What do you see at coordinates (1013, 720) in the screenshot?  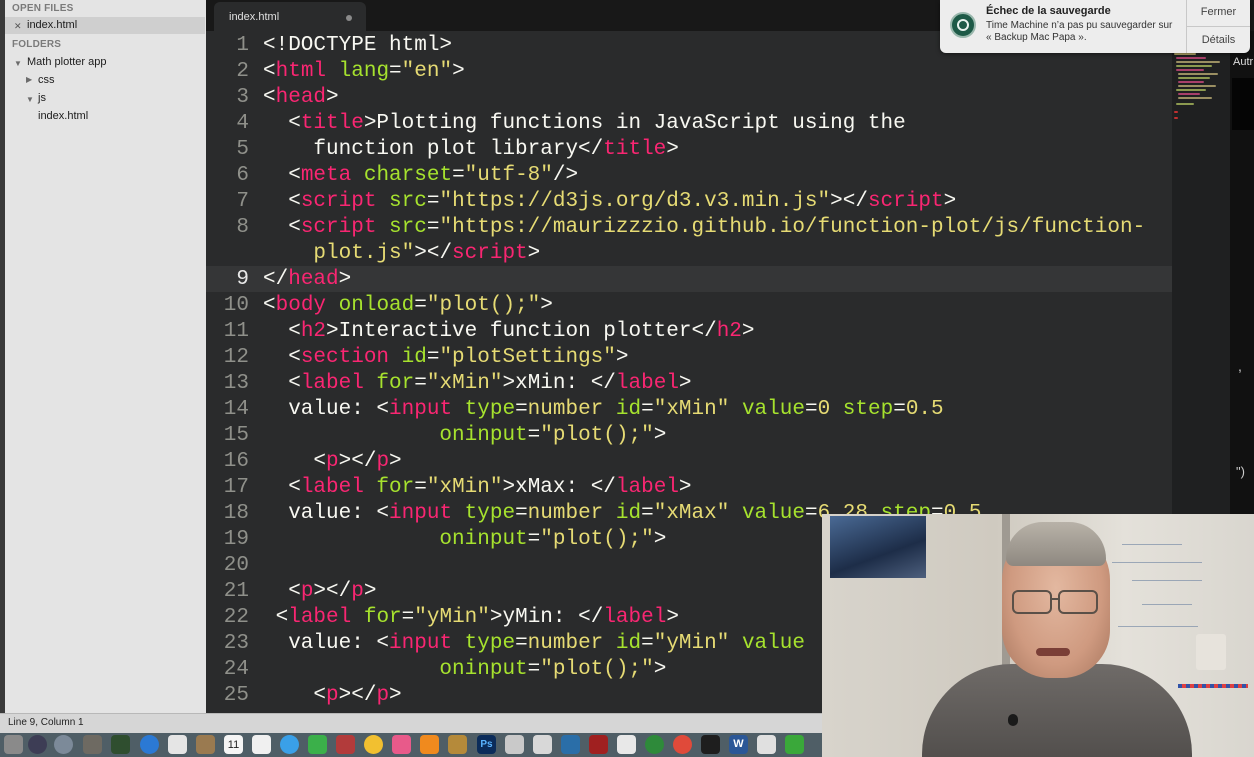 I see `lapel-microphone` at bounding box center [1013, 720].